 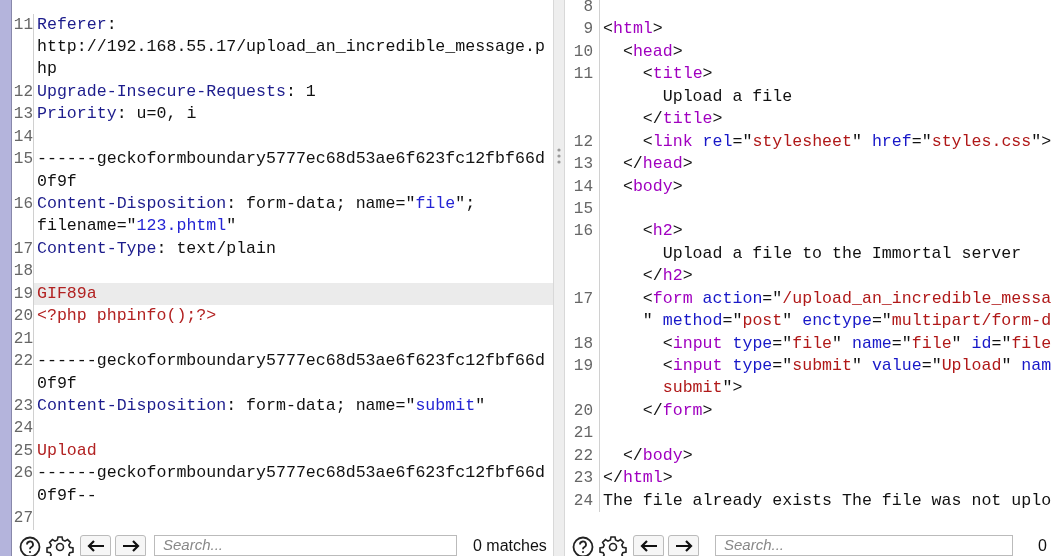 What do you see at coordinates (77, 24) in the screenshot?
I see `code-line: Referer:` at bounding box center [77, 24].